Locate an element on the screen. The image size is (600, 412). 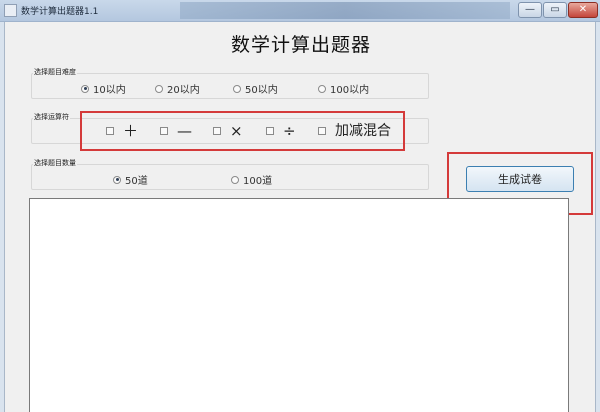
difficulty-radio-100: 100以内 is located at coordinates (343, 88).